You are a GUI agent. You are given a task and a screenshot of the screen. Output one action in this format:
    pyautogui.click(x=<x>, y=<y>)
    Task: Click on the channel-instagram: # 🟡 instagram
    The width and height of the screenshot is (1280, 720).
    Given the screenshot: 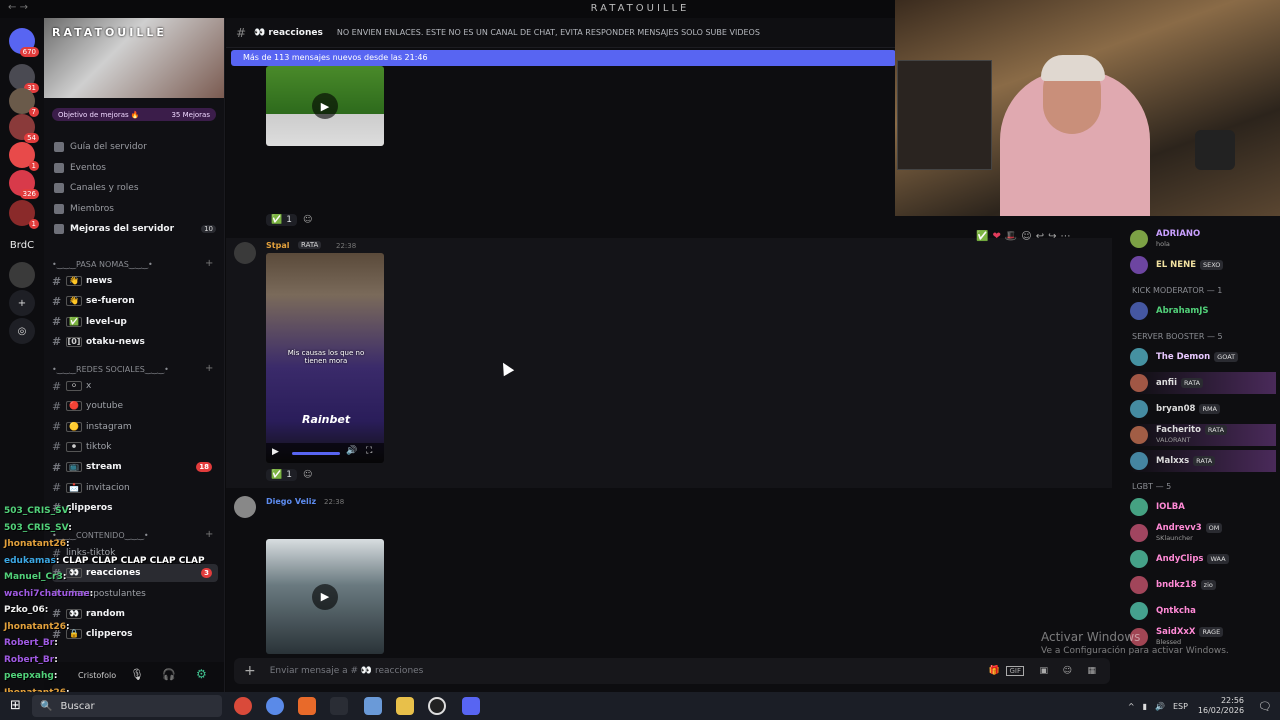 What is the action you would take?
    pyautogui.click(x=135, y=427)
    